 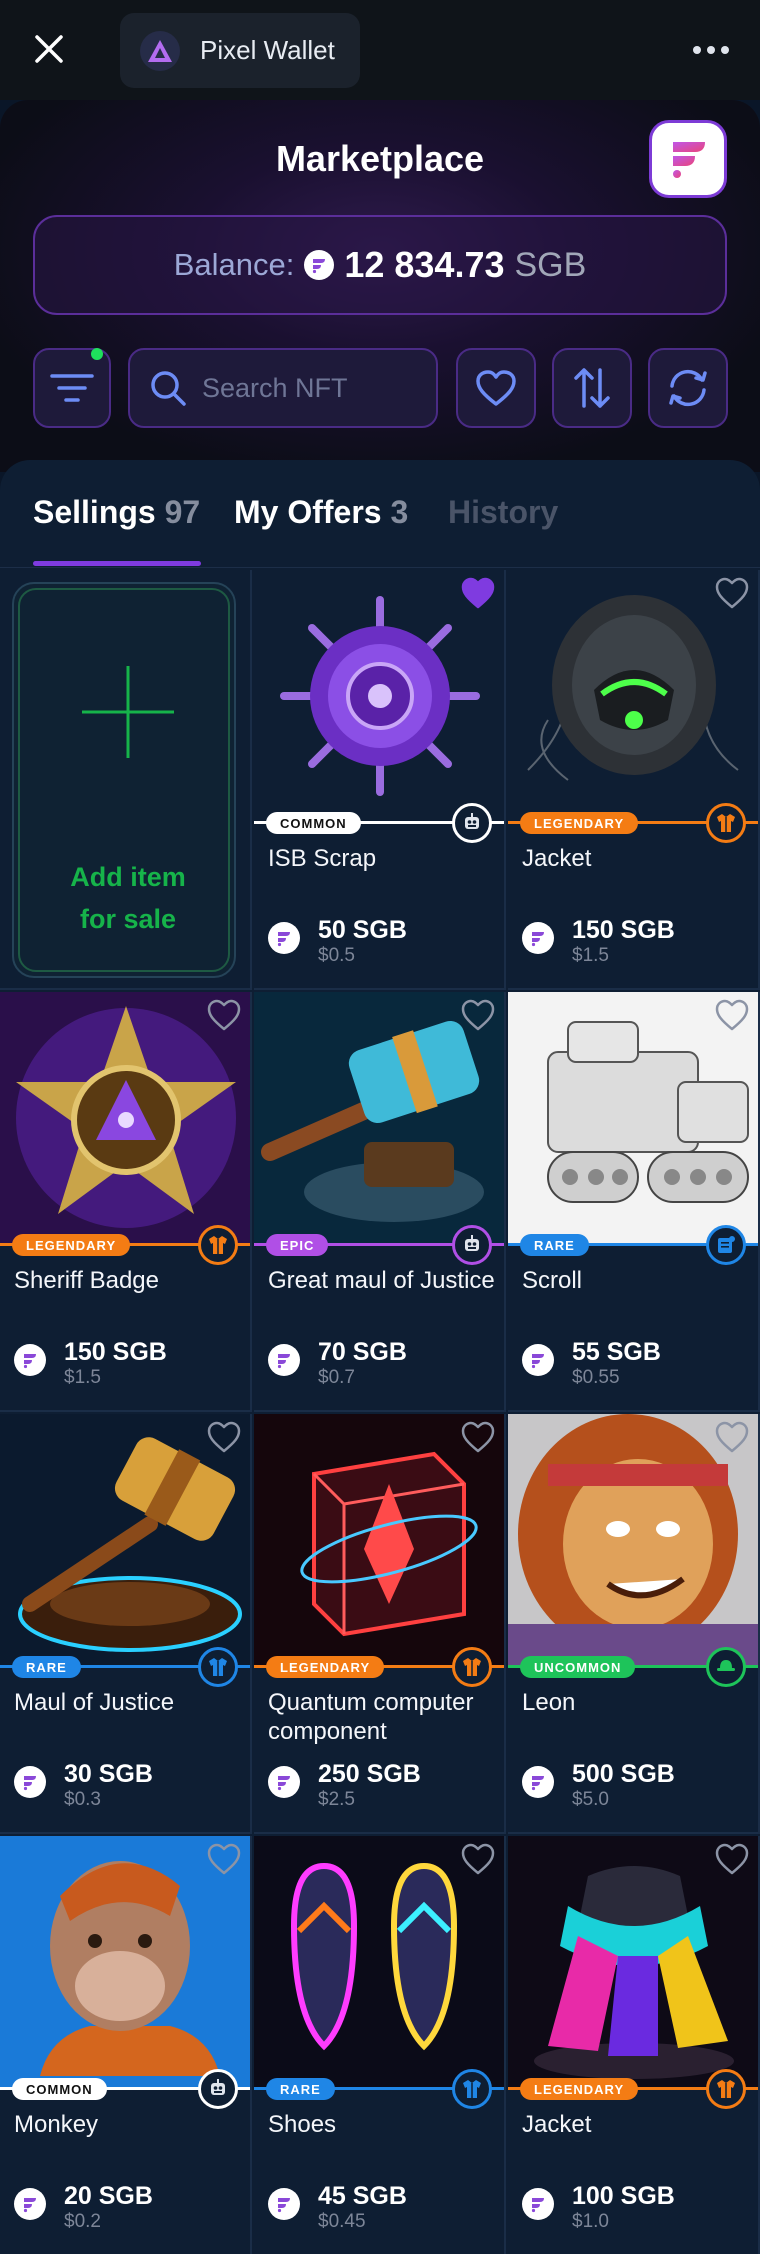 What do you see at coordinates (634, 1624) in the screenshot?
I see `nft-card: UNCOMMON Leon 500 SGB $5.0` at bounding box center [634, 1624].